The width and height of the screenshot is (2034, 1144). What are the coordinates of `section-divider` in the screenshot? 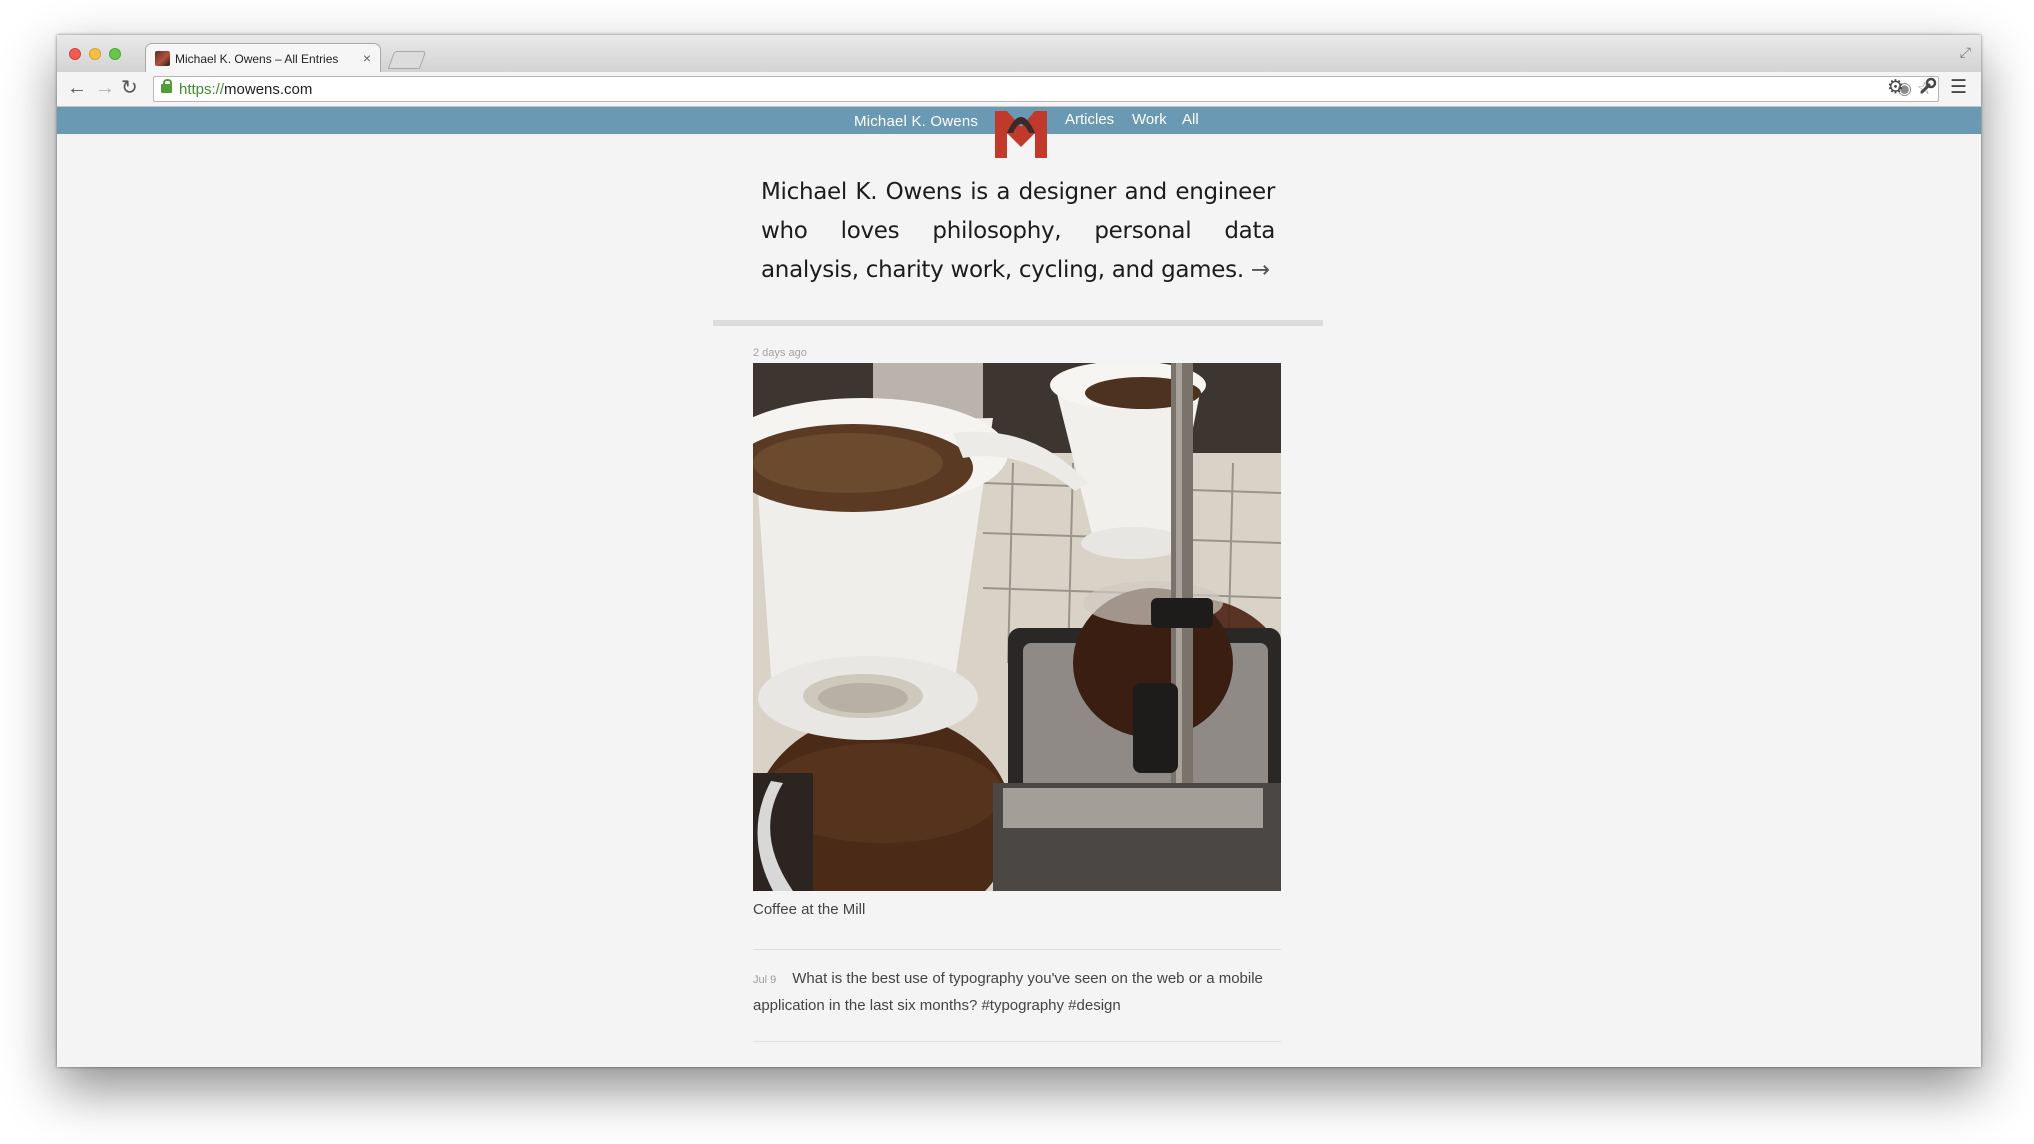 It's located at (1018, 323).